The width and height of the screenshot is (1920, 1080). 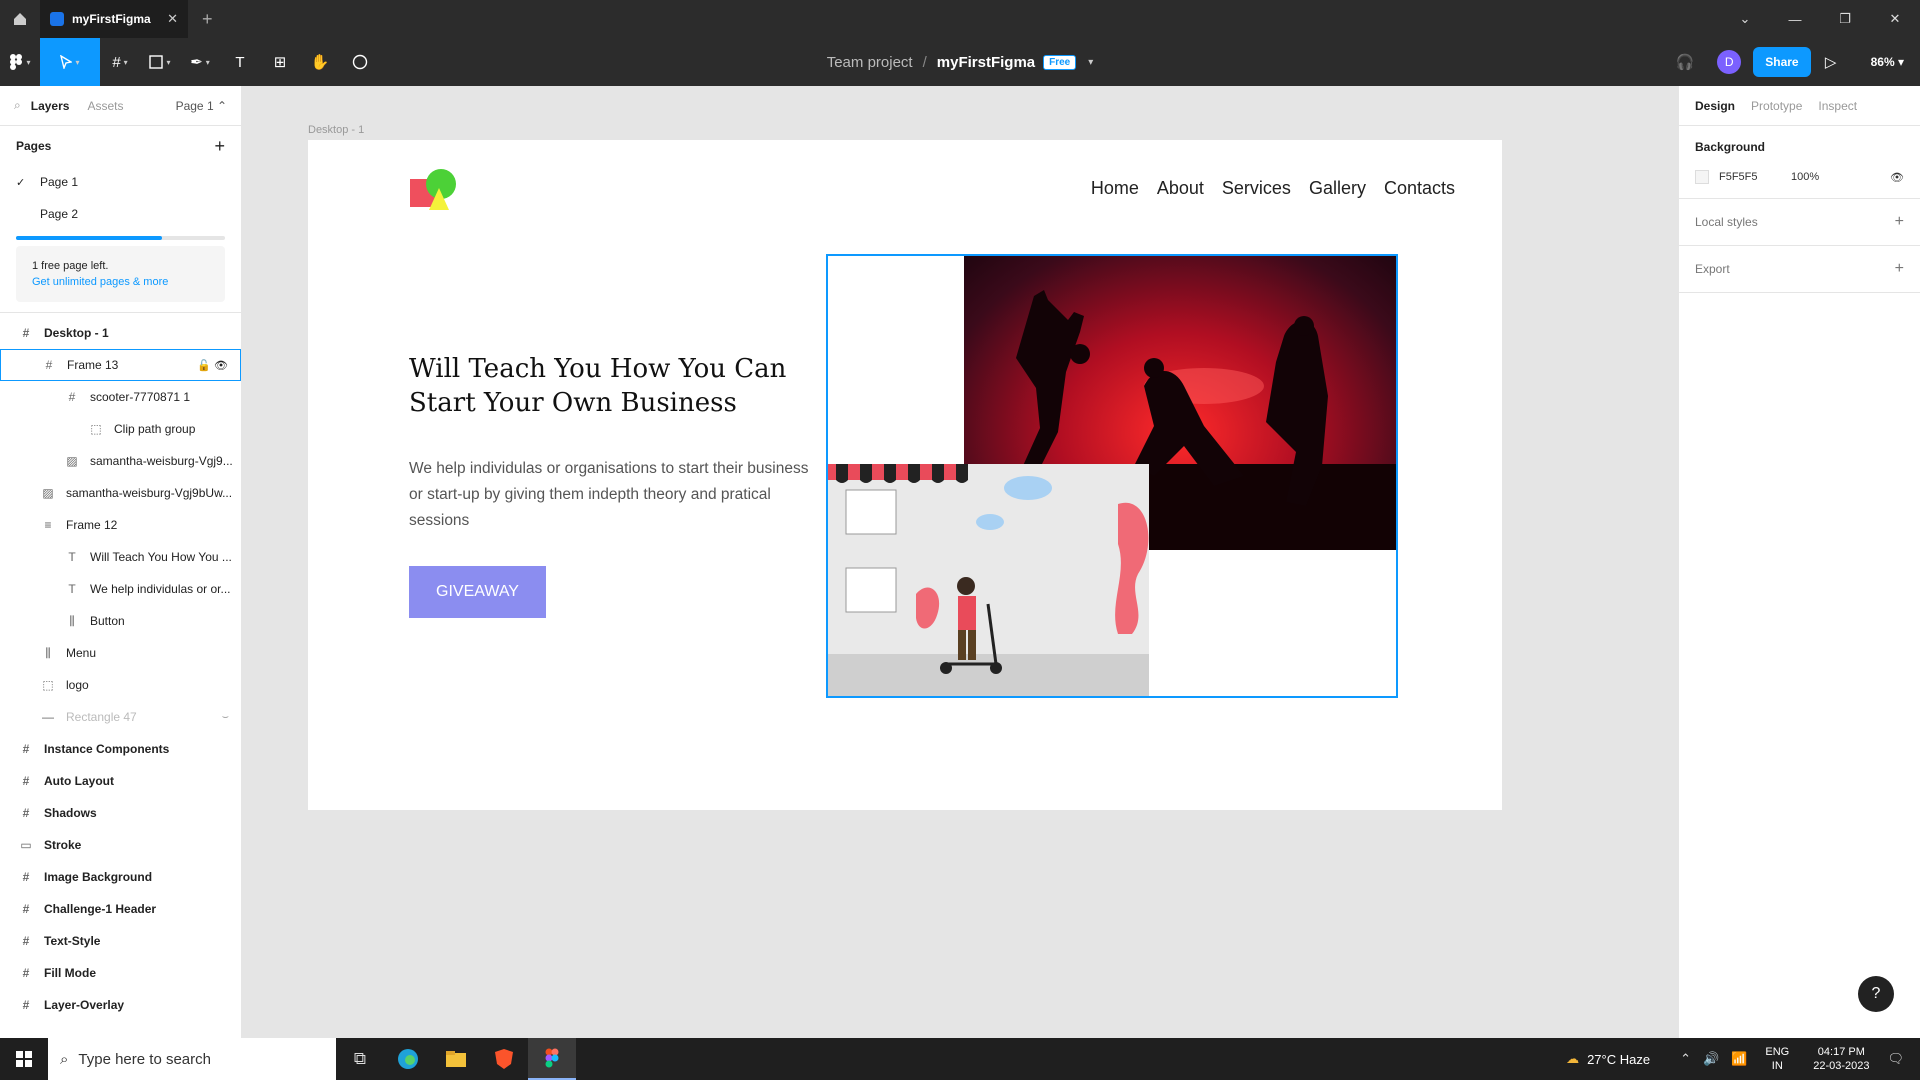 I want to click on layer-row: # Shadows, so click(x=120, y=813).